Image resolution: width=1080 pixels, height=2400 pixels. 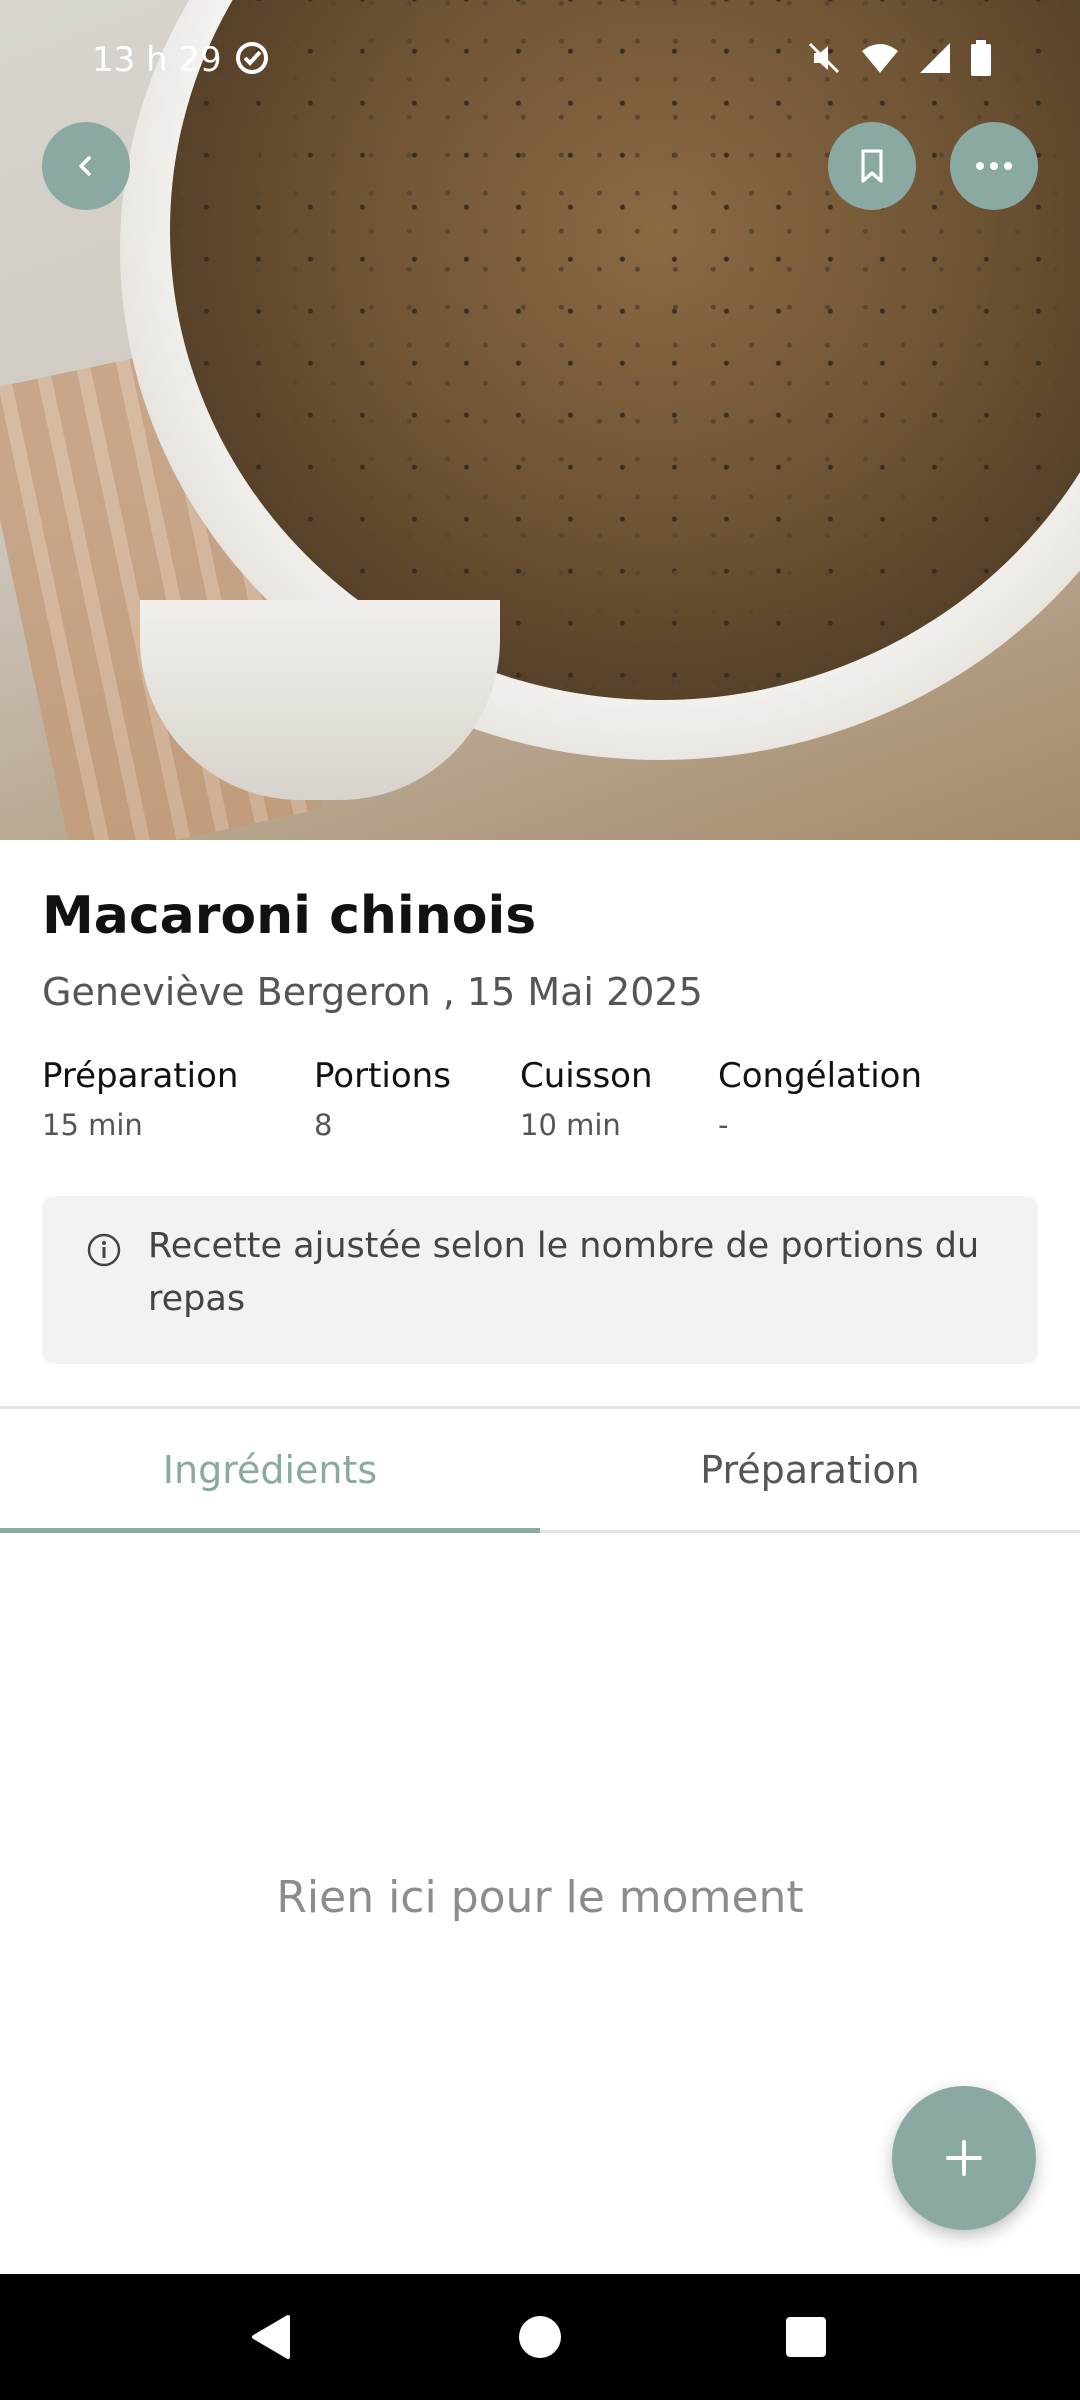 I want to click on tab-preparation: Préparation, so click(x=810, y=1470).